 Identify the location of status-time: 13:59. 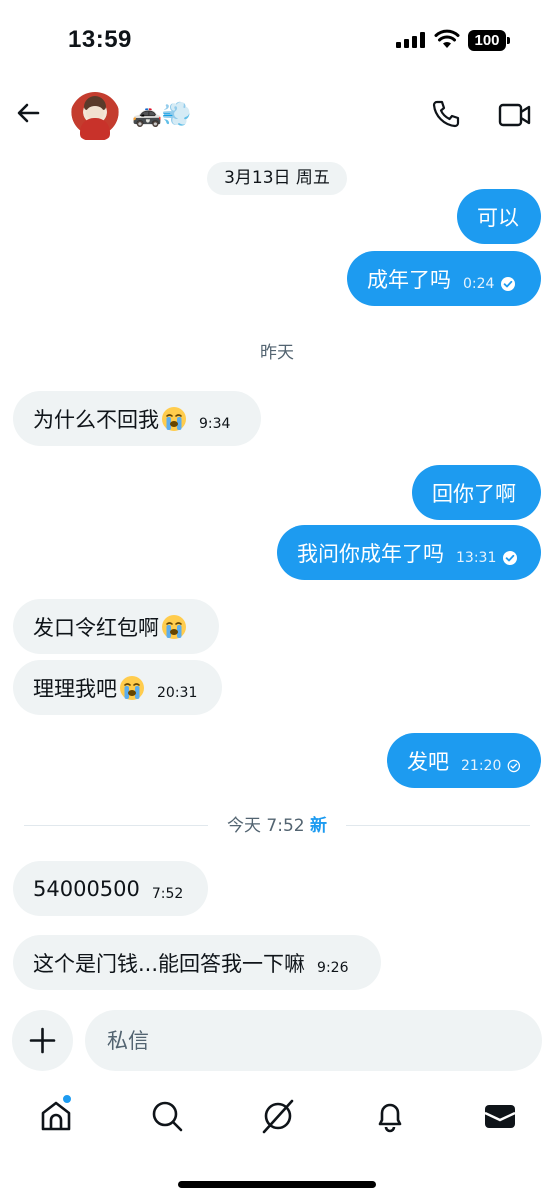
(100, 39).